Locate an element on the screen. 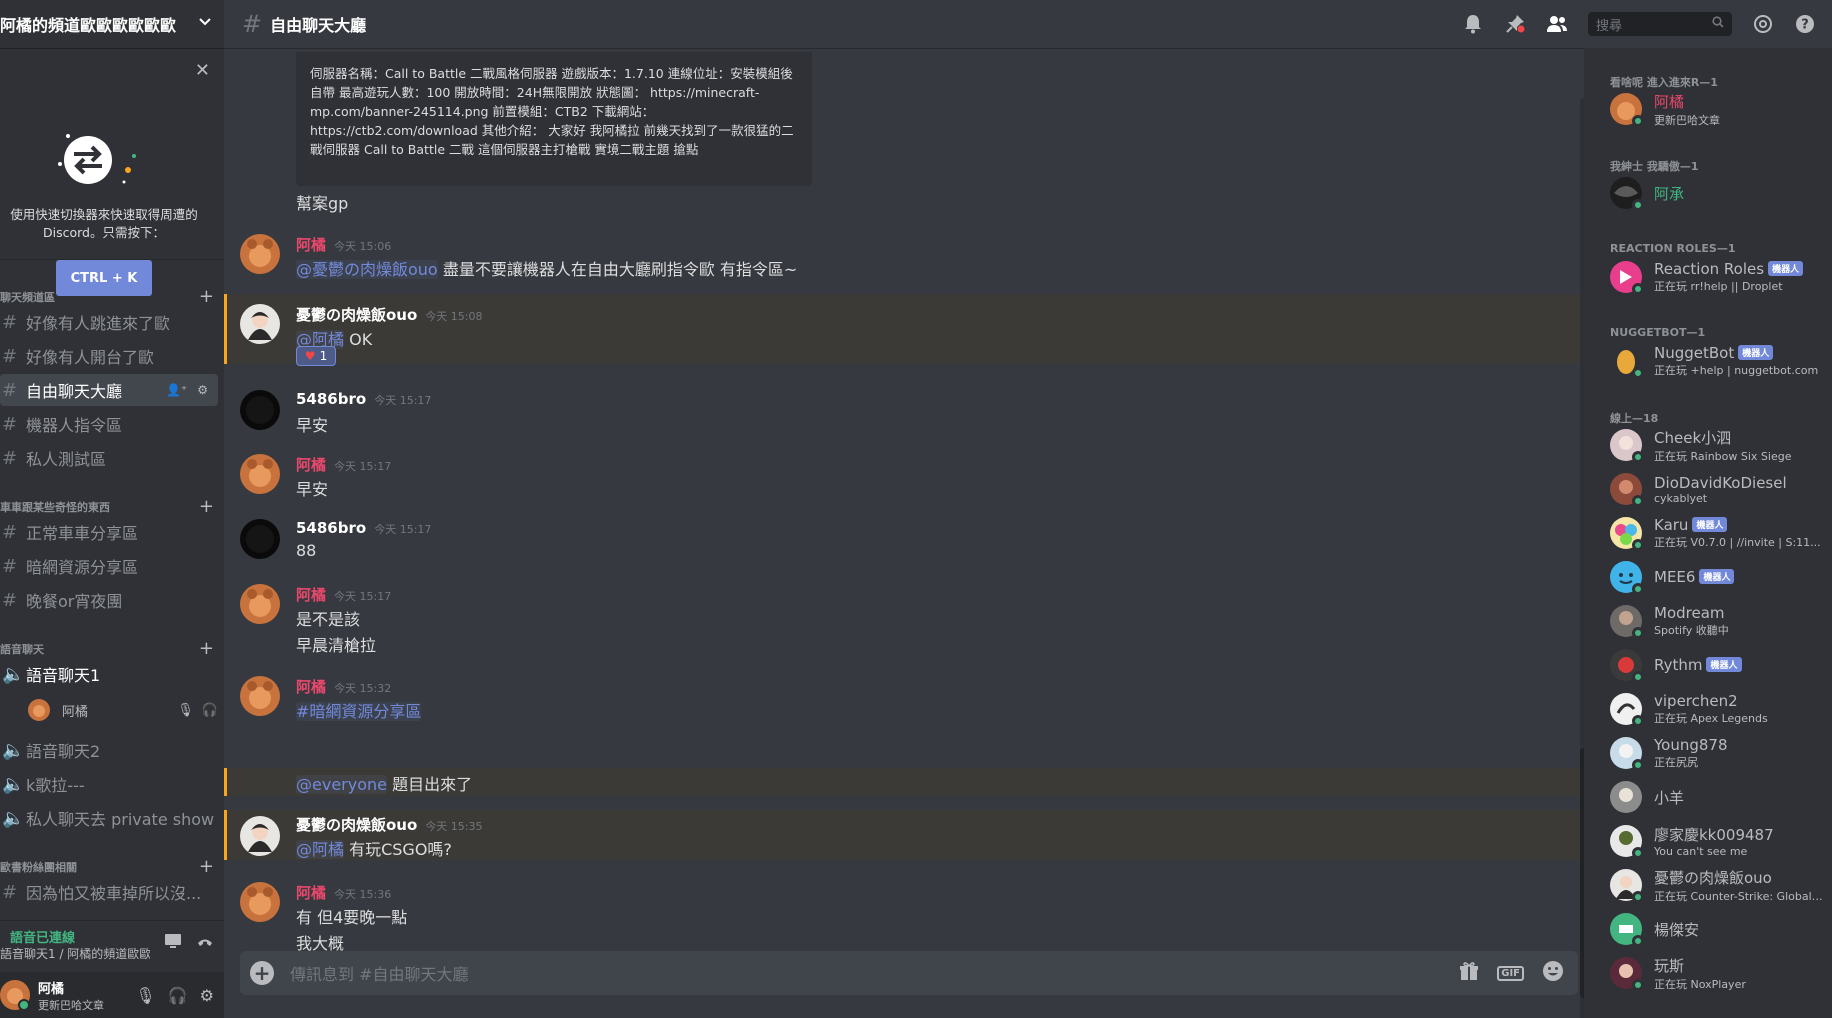  member-item: Cheek小泗 正在玩 Rainbow Six Siege is located at coordinates (1717, 445).